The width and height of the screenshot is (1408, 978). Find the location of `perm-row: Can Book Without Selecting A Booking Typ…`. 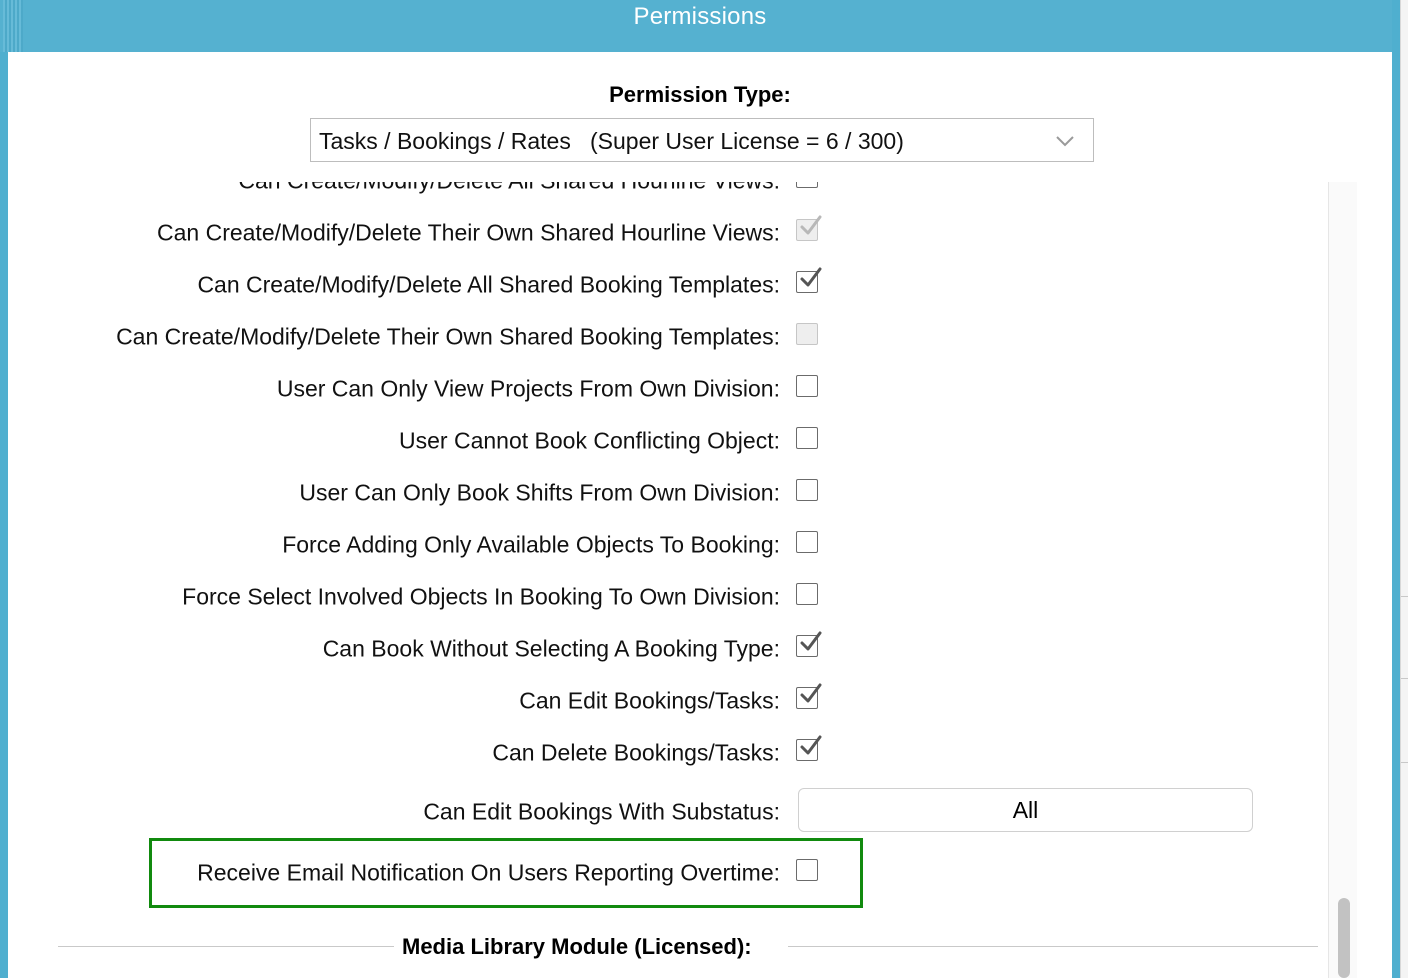

perm-row: Can Book Without Selecting A Booking Typ… is located at coordinates (398, 649).